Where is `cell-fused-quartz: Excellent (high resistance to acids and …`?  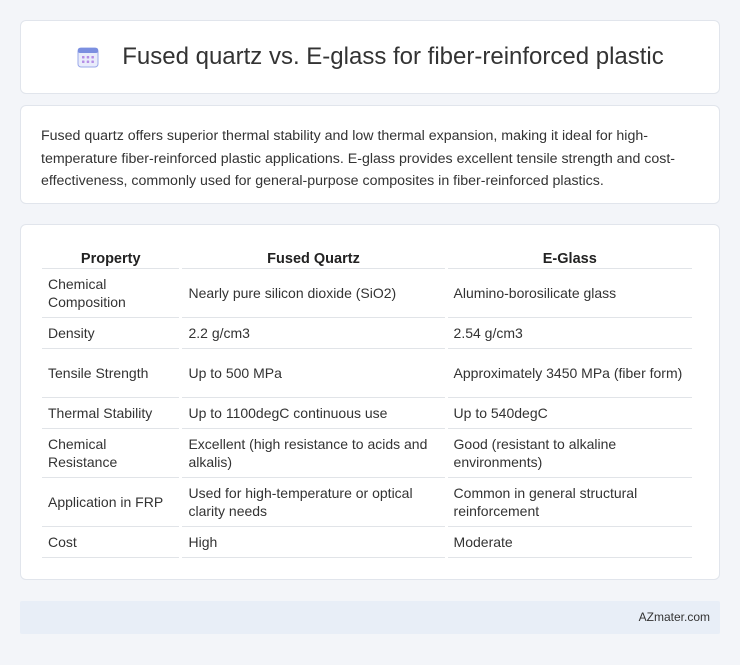 cell-fused-quartz: Excellent (high resistance to acids and … is located at coordinates (313, 453).